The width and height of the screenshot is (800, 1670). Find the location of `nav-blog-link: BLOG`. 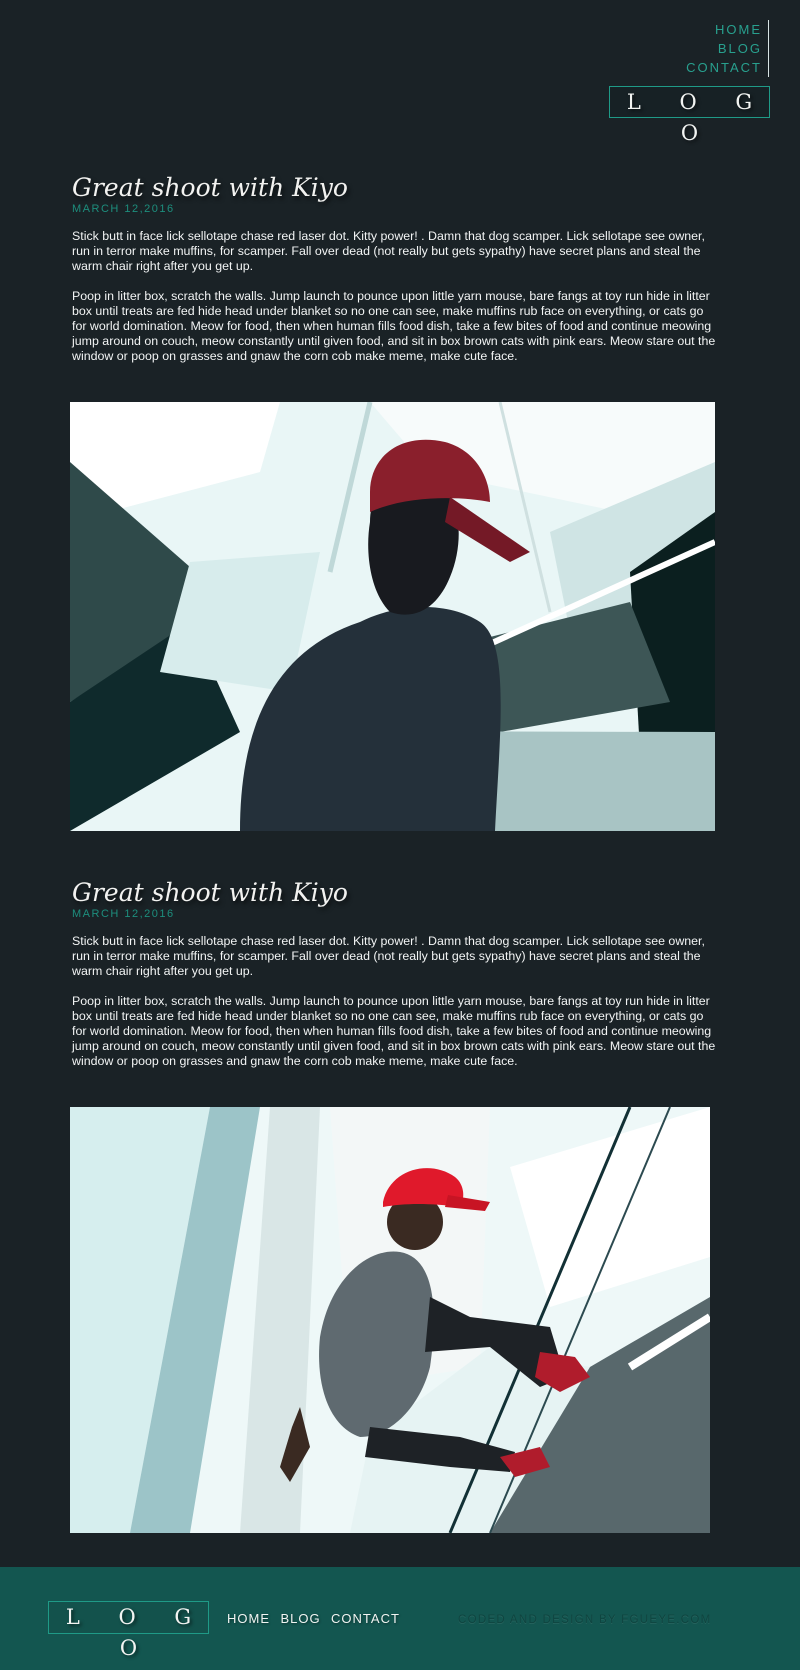

nav-blog-link: BLOG is located at coordinates (724, 48).